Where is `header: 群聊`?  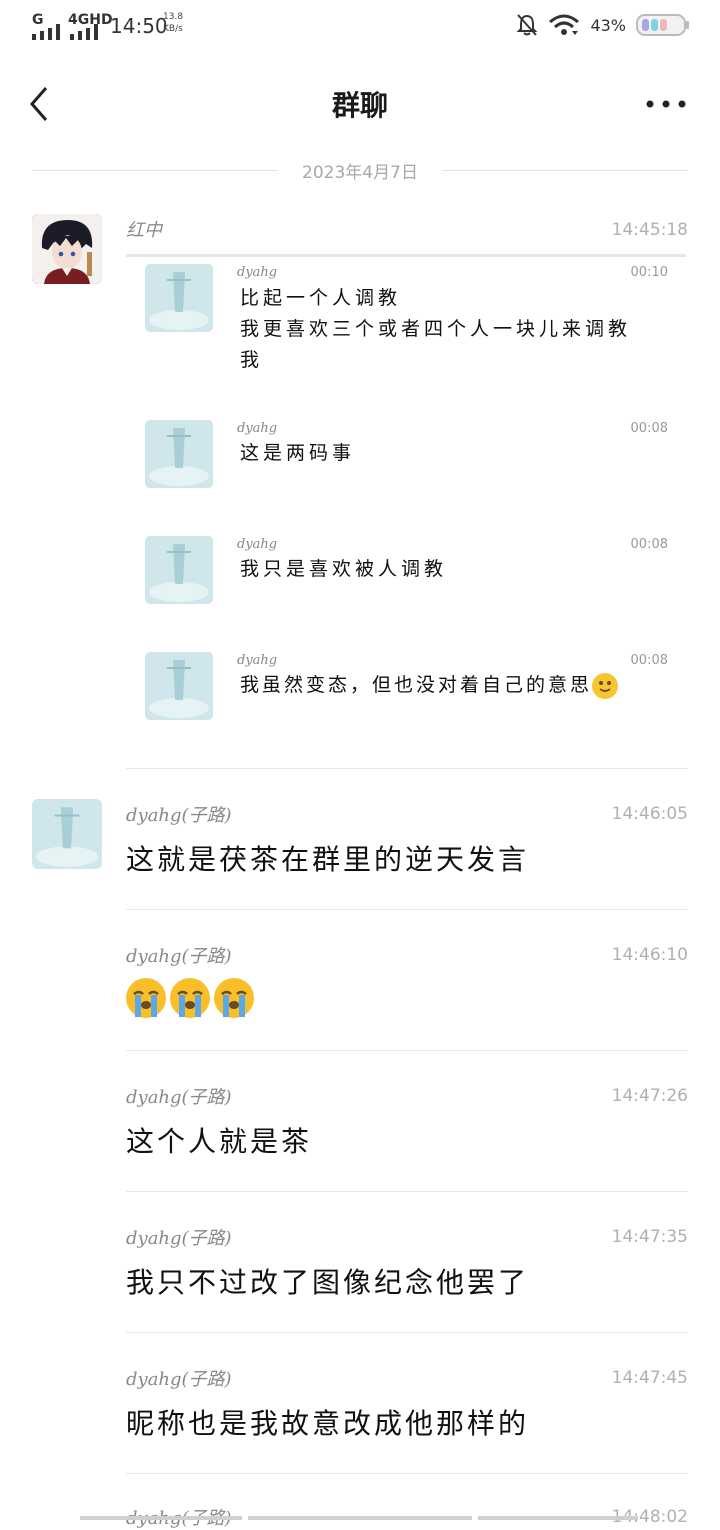
header: 群聊 is located at coordinates (360, 101).